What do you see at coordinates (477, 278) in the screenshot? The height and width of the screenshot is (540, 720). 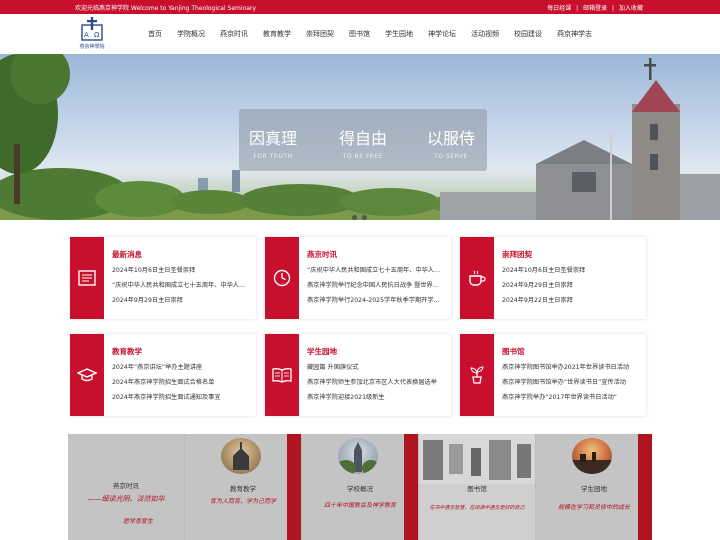 I see `cup-icon` at bounding box center [477, 278].